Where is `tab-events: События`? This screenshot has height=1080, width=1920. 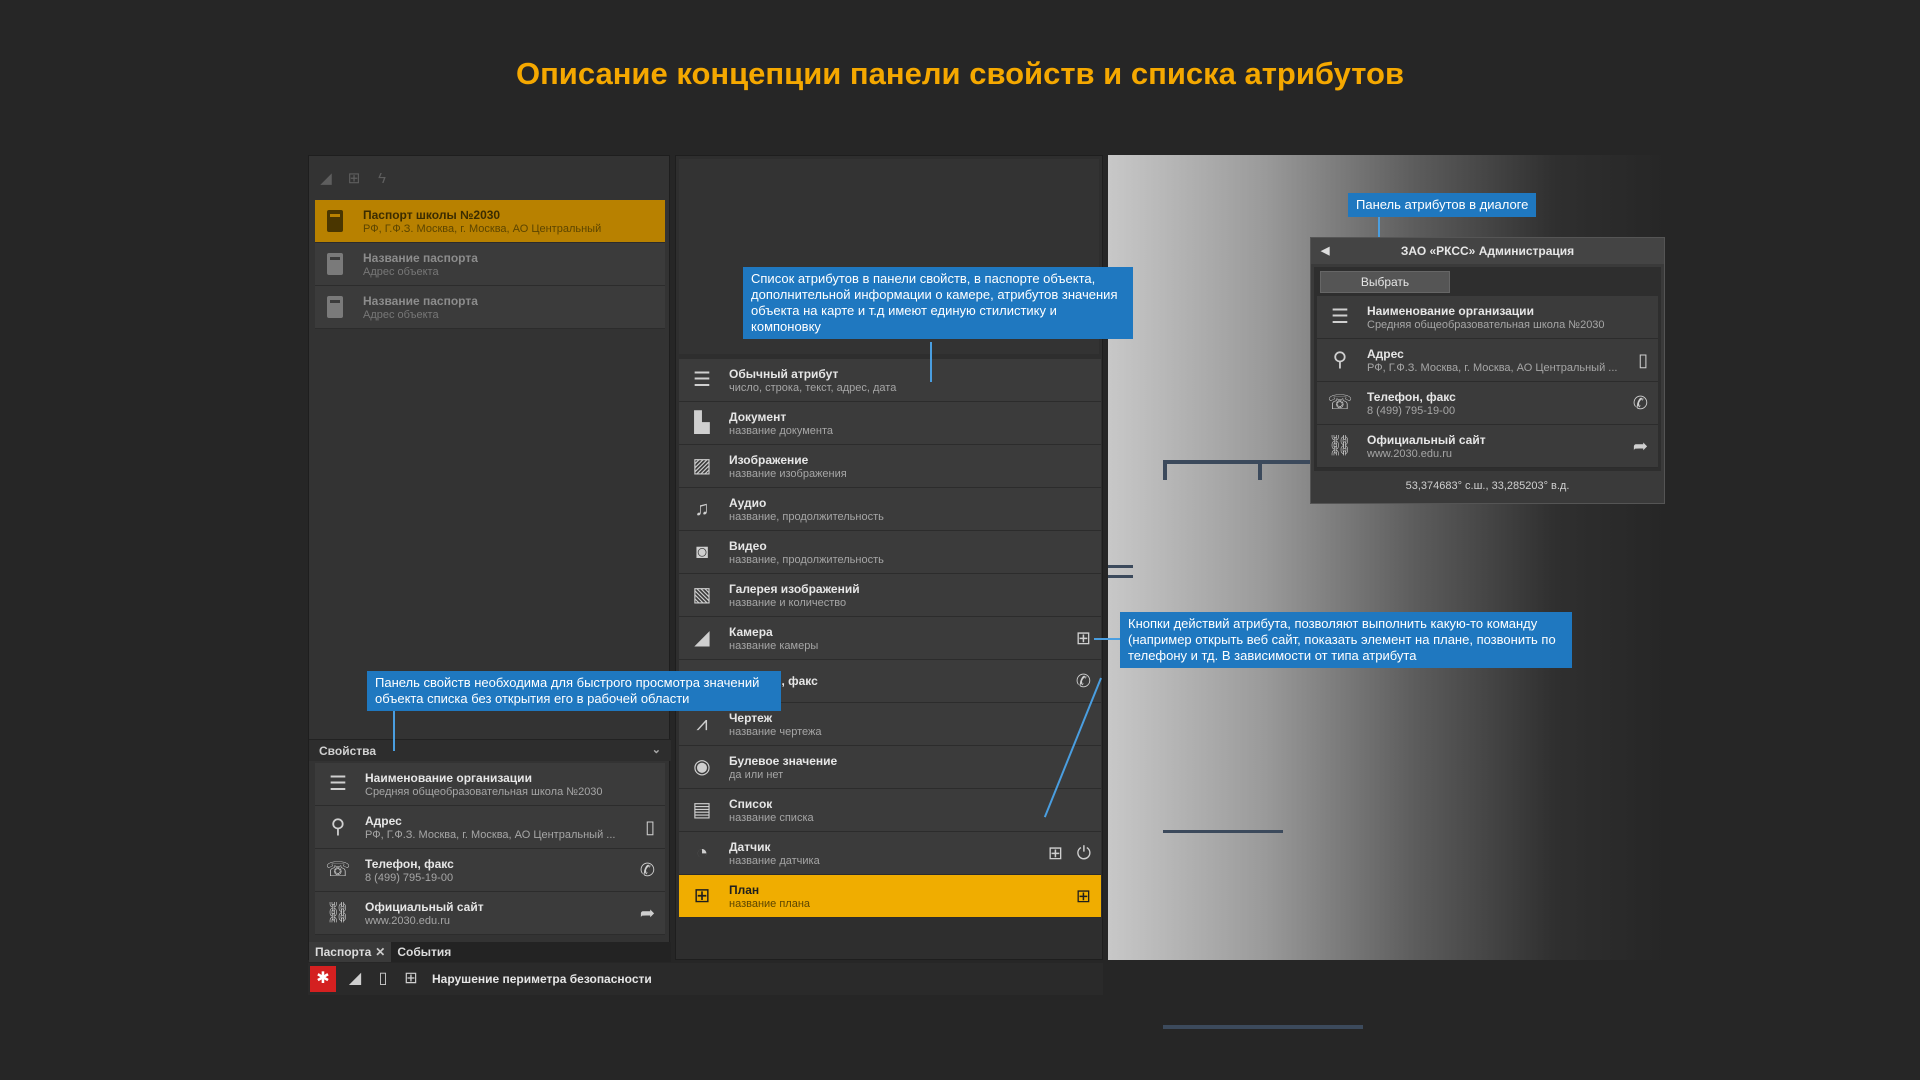 tab-events: События is located at coordinates (424, 952).